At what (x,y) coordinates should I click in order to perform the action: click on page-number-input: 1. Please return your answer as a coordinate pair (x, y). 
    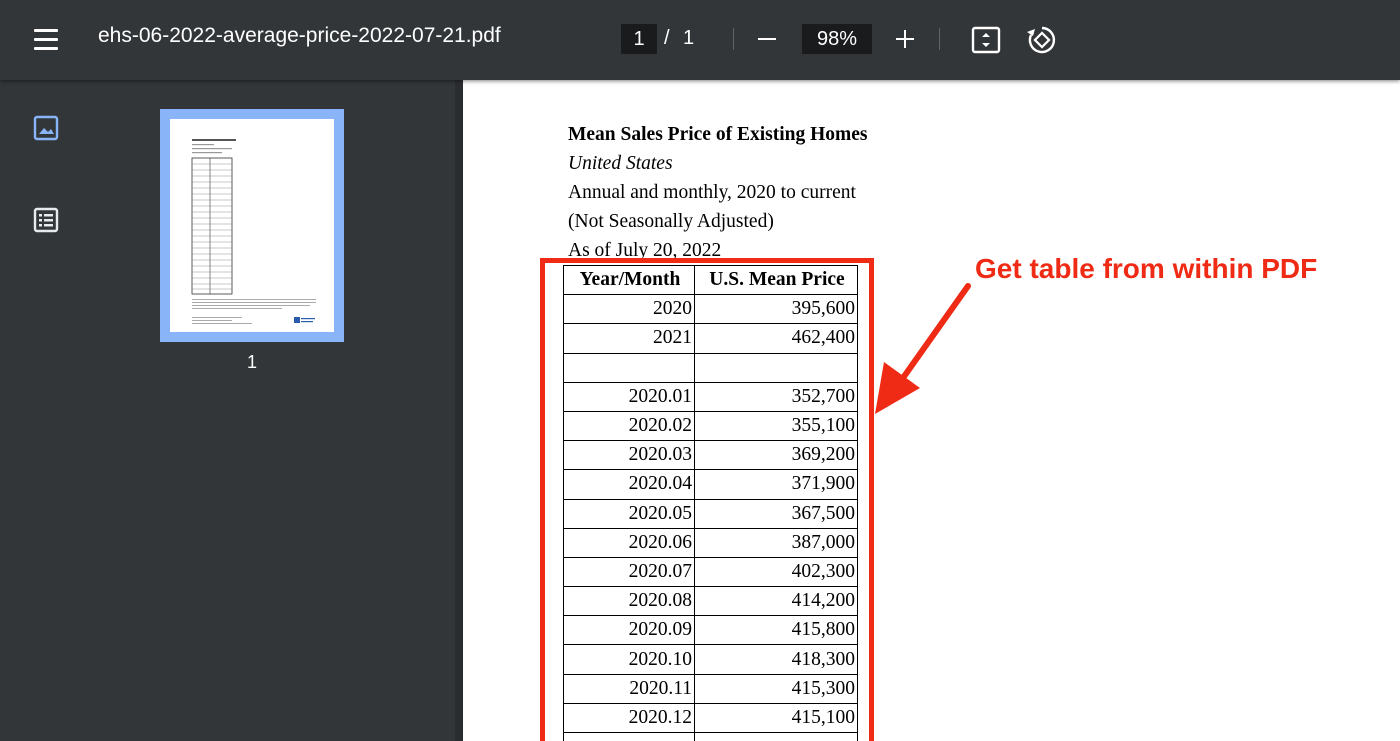
    Looking at the image, I should click on (639, 39).